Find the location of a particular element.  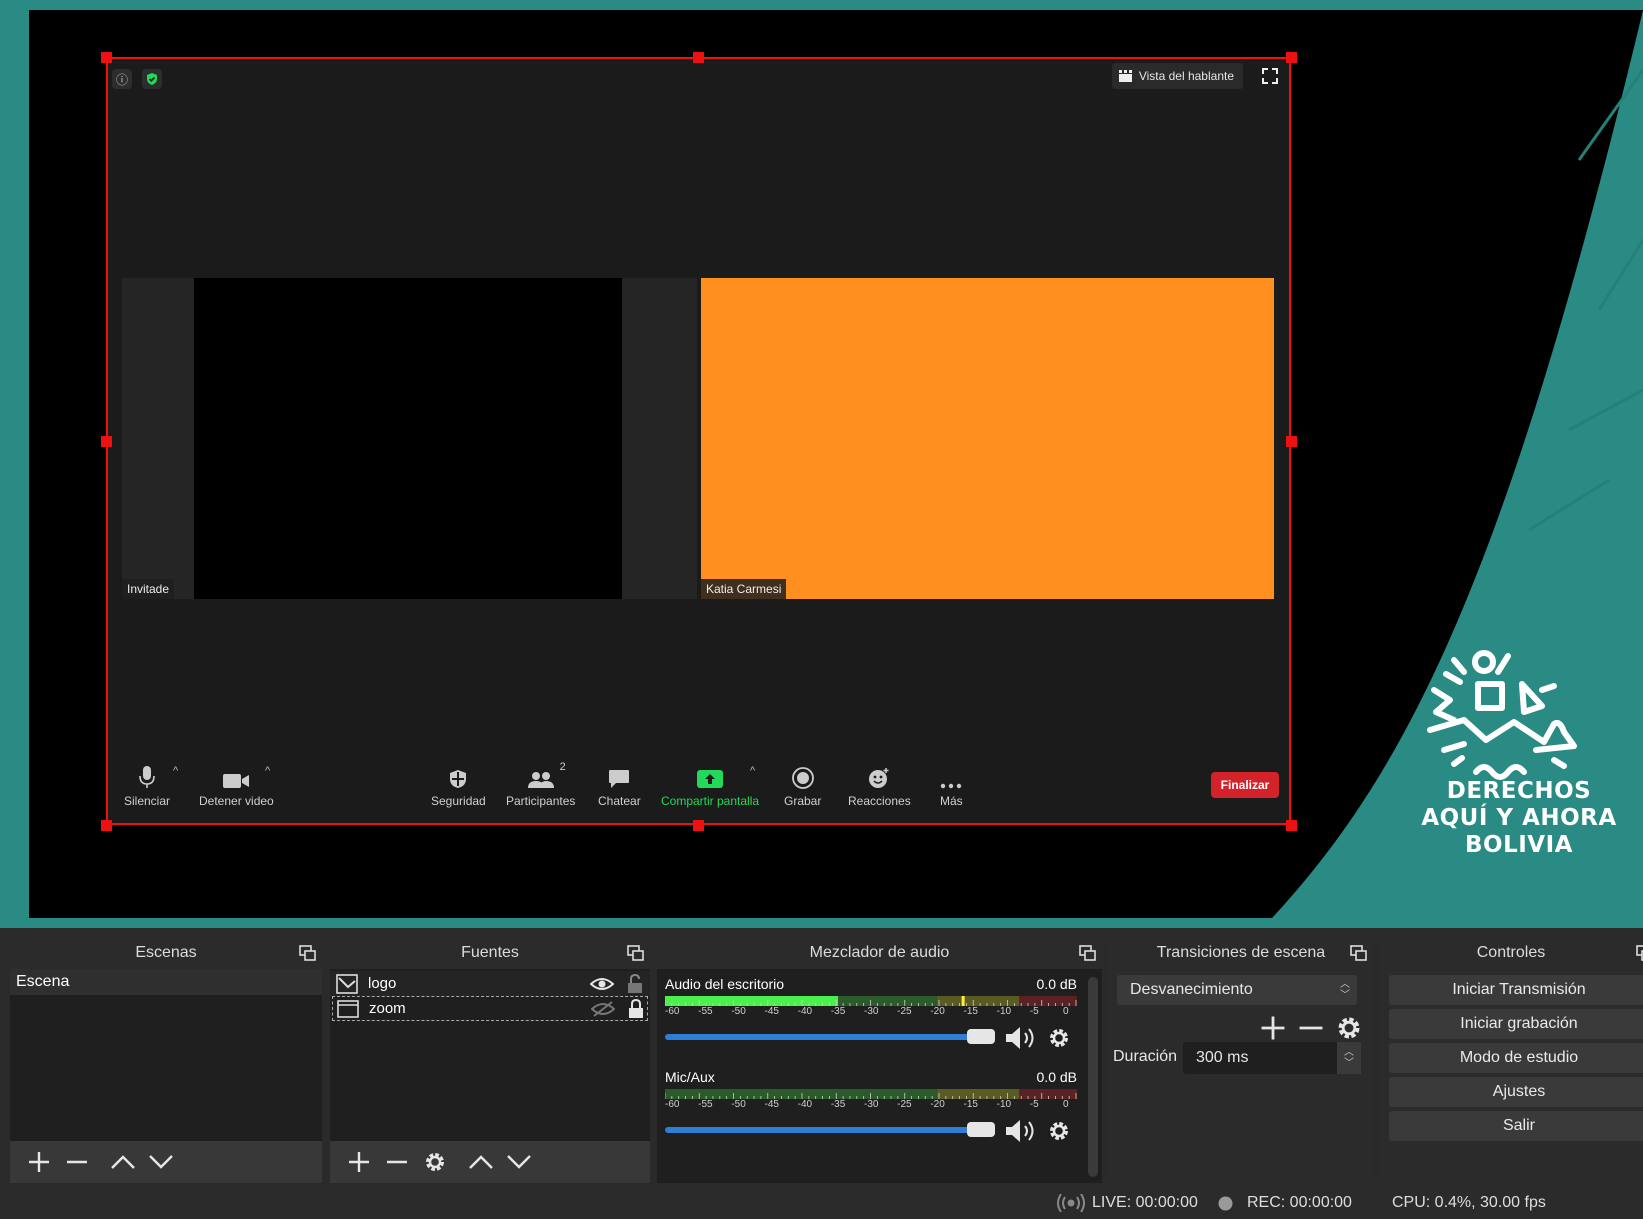

add-scene-button is located at coordinates (39, 1162).